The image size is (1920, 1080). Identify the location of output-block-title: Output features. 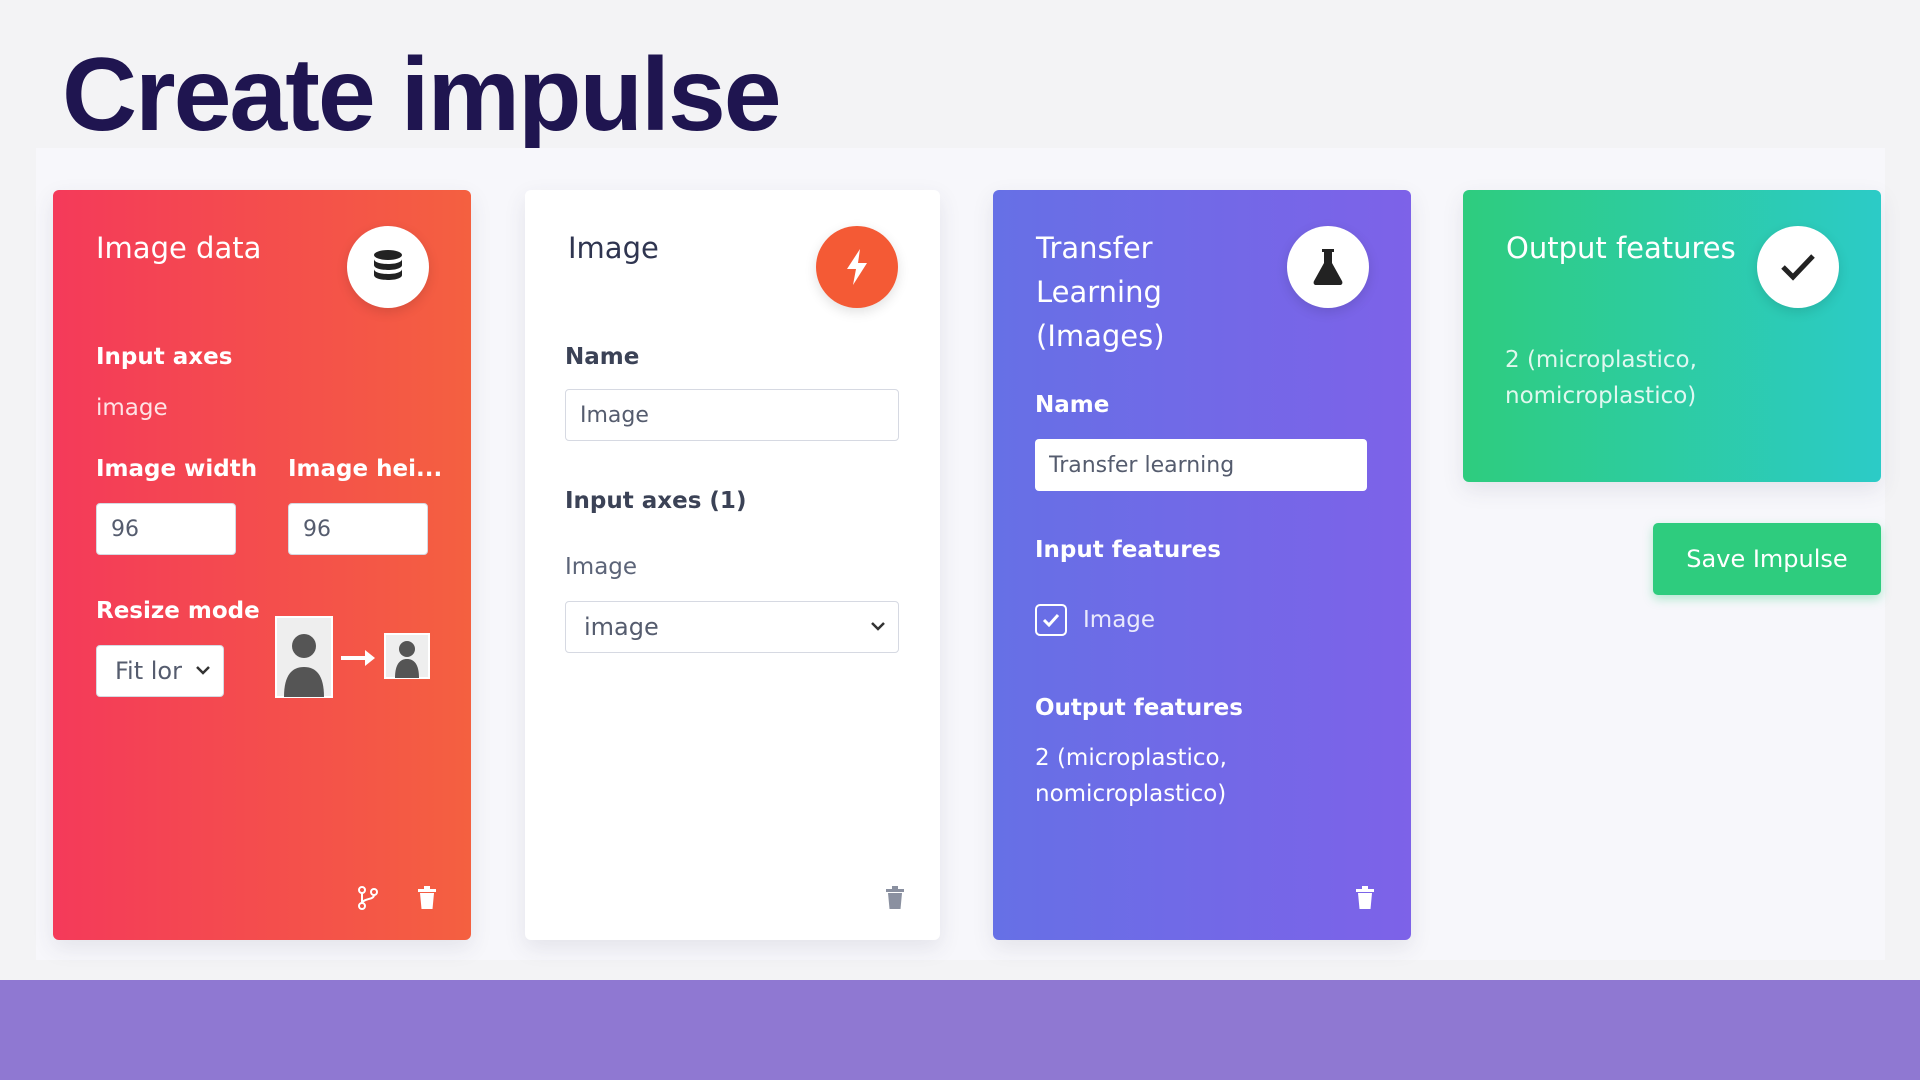
(1621, 248).